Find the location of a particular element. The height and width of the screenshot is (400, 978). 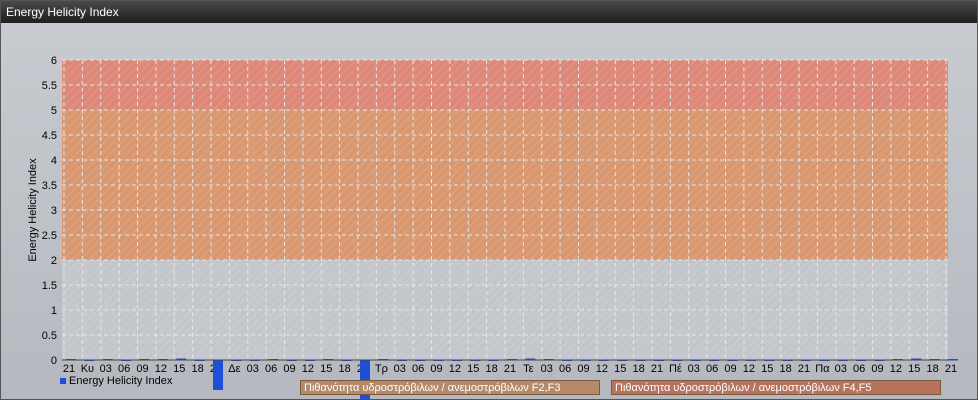

y-tick-label: 1.5 is located at coordinates (49, 286).